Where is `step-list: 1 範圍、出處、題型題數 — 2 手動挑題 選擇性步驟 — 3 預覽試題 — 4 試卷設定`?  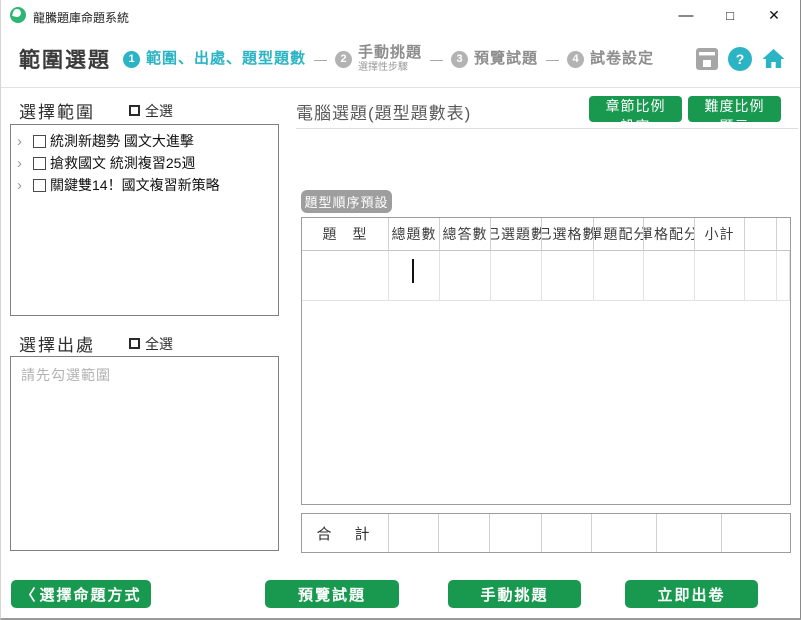
step-list: 1 範圍、出處、題型題數 — 2 手動挑題 選擇性步驟 — 3 預覽試題 — 4 試卷設定 is located at coordinates (388, 59).